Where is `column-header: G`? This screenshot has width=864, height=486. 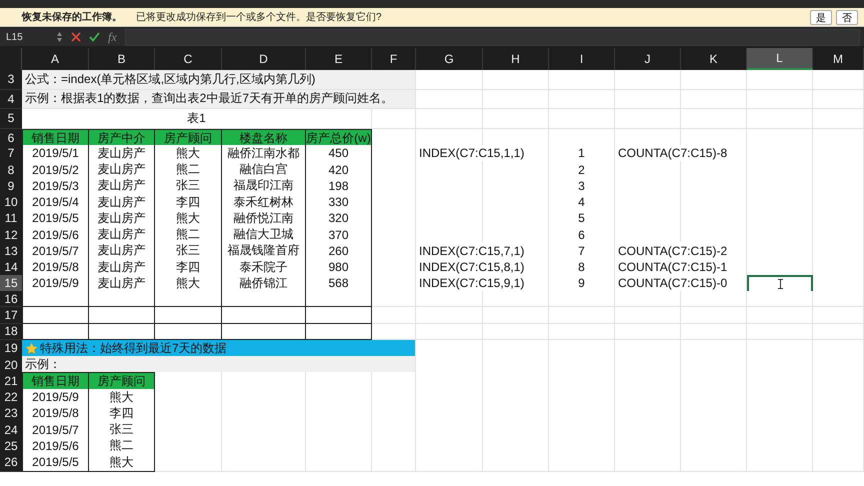
column-header: G is located at coordinates (449, 59).